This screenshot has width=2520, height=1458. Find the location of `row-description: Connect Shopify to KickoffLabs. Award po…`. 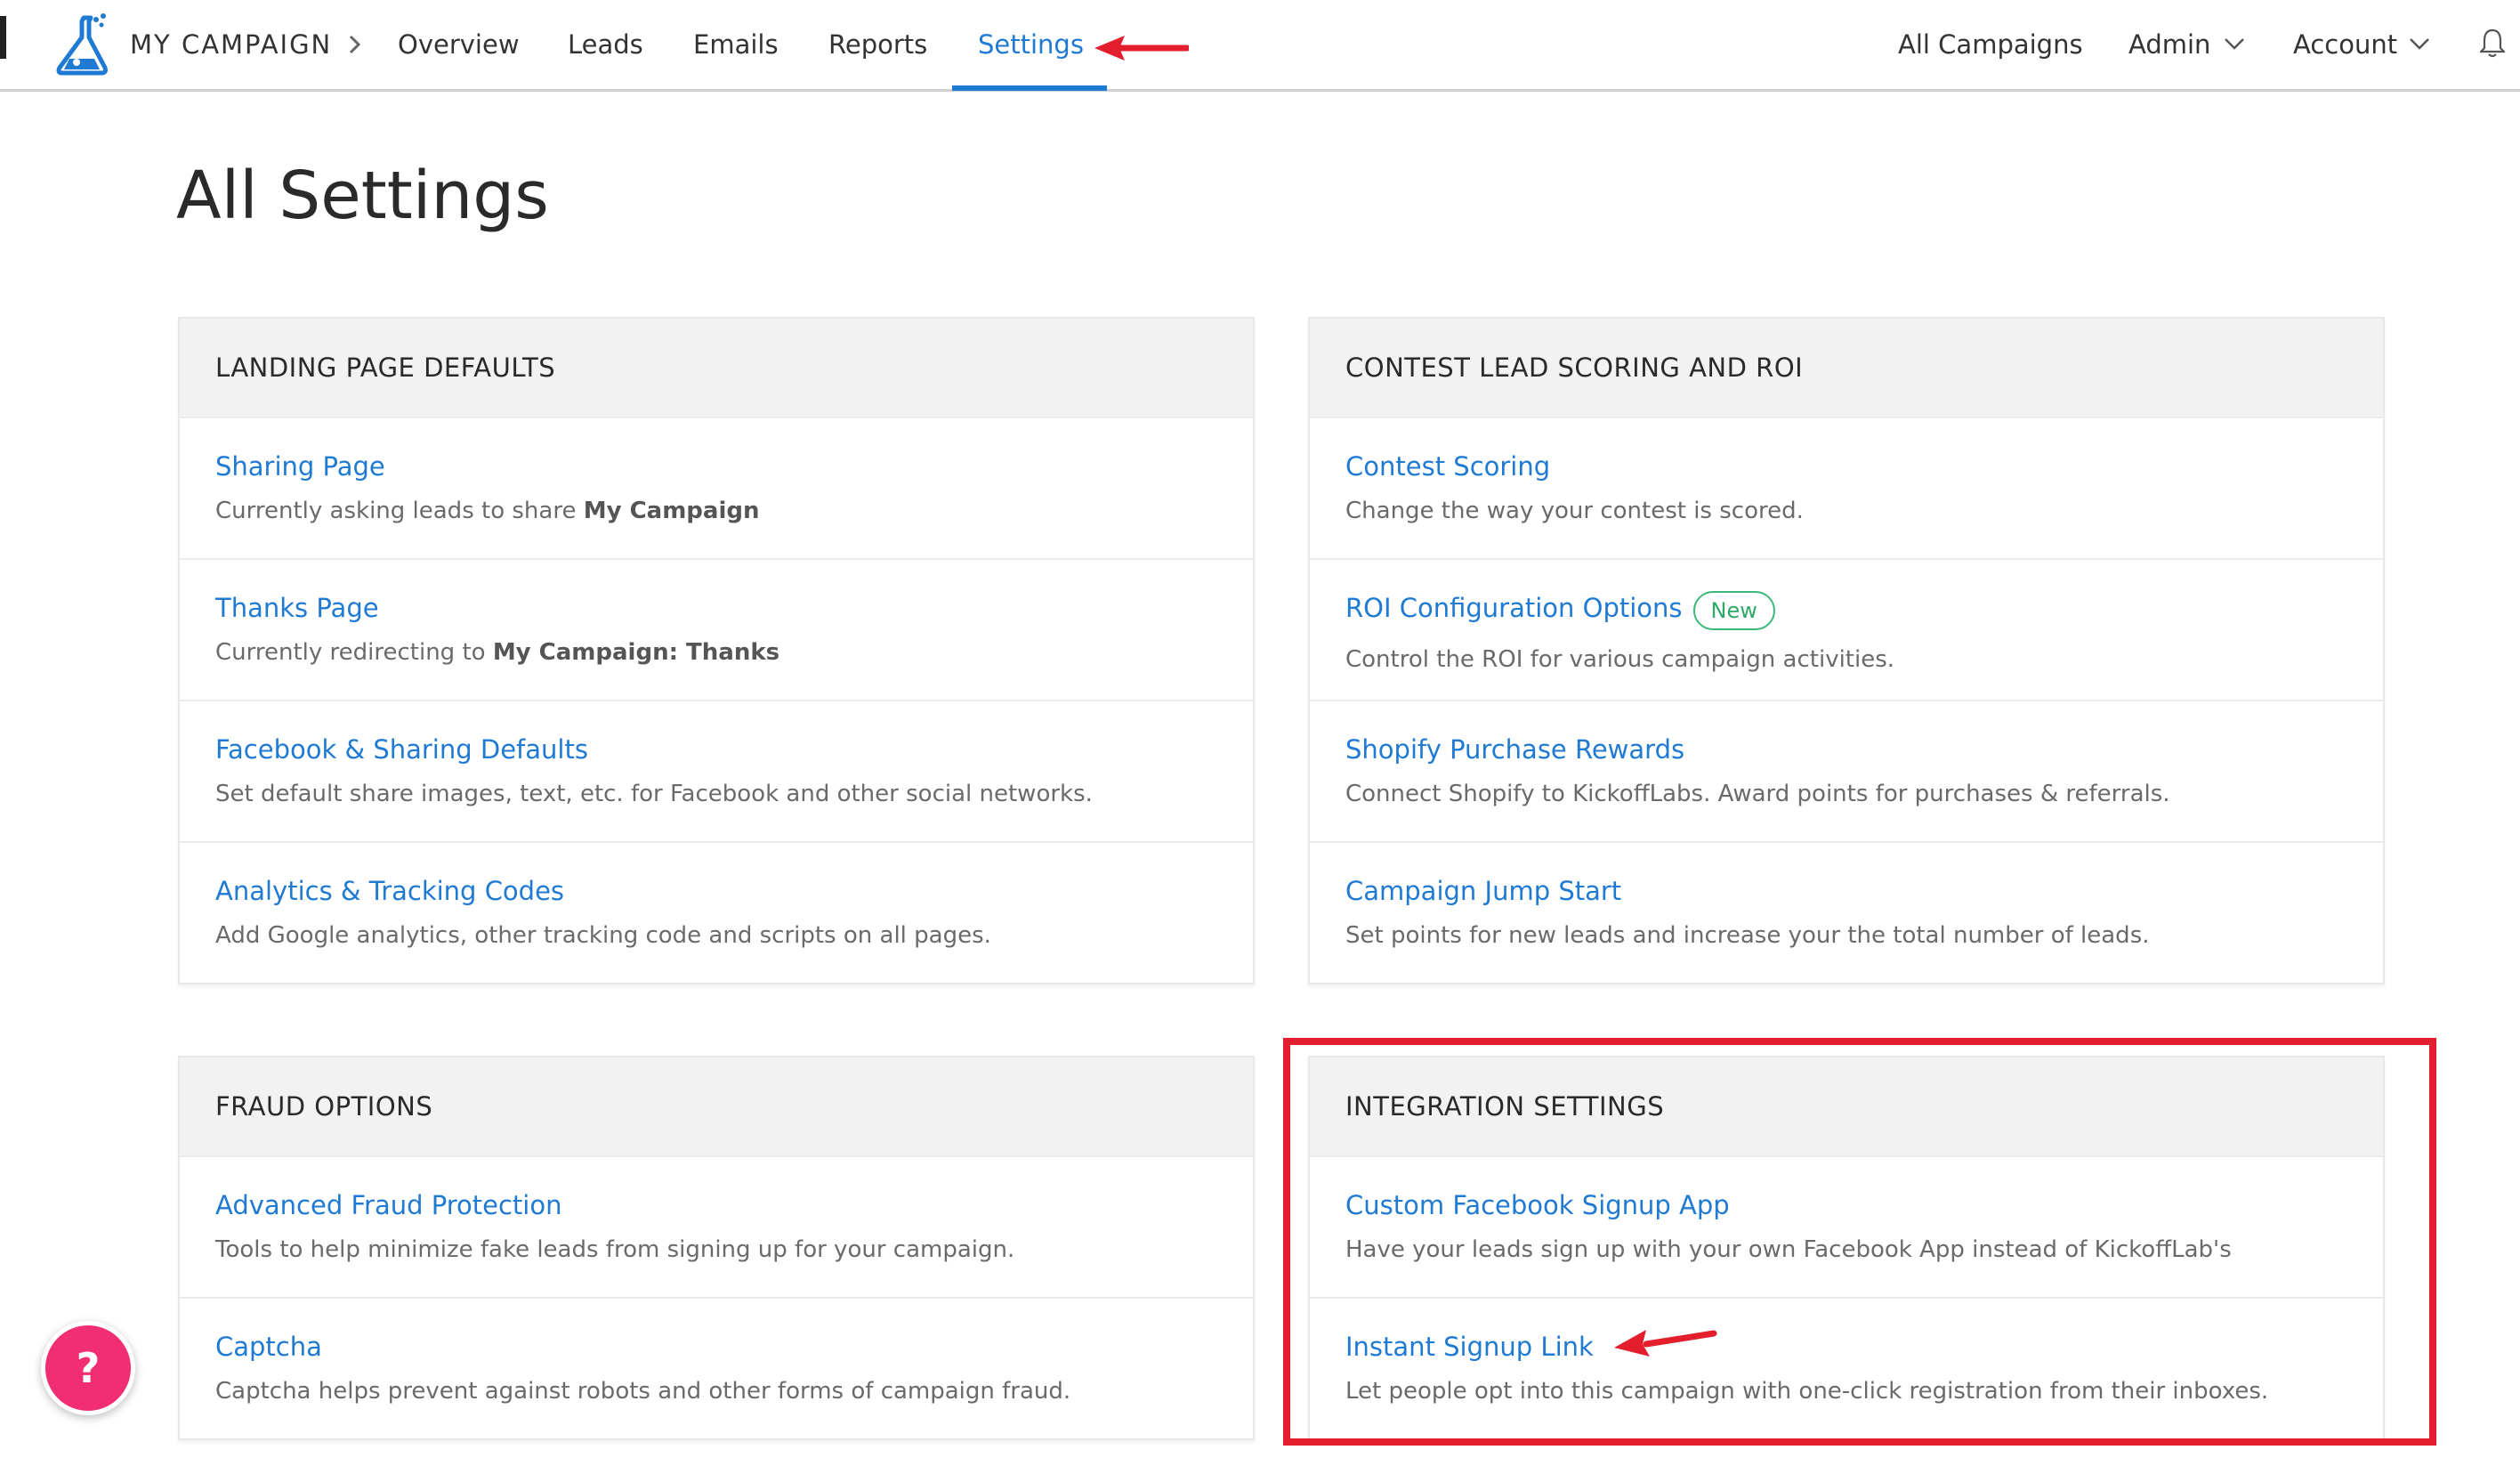

row-description: Connect Shopify to KickoffLabs. Award po… is located at coordinates (1757, 794).